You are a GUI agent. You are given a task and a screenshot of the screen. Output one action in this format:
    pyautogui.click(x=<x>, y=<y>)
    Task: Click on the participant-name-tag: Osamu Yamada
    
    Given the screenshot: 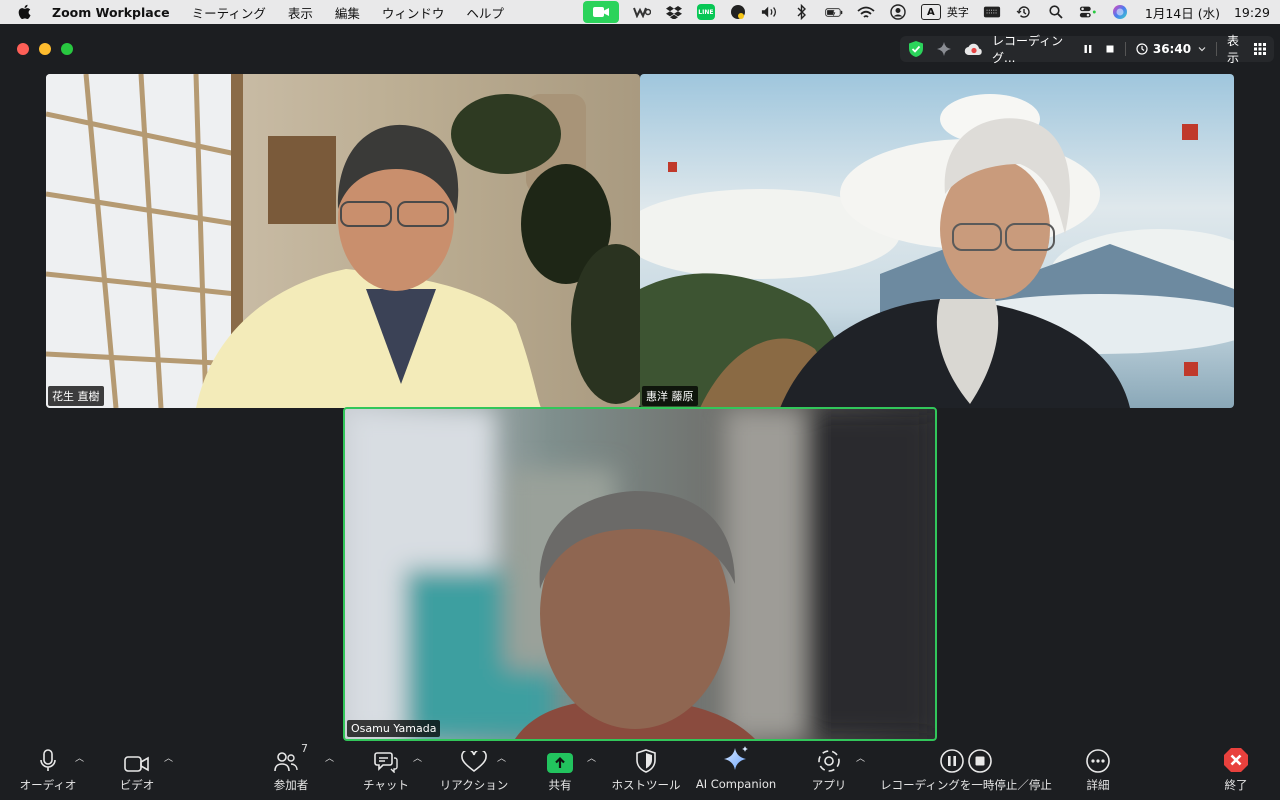 What is the action you would take?
    pyautogui.click(x=394, y=728)
    